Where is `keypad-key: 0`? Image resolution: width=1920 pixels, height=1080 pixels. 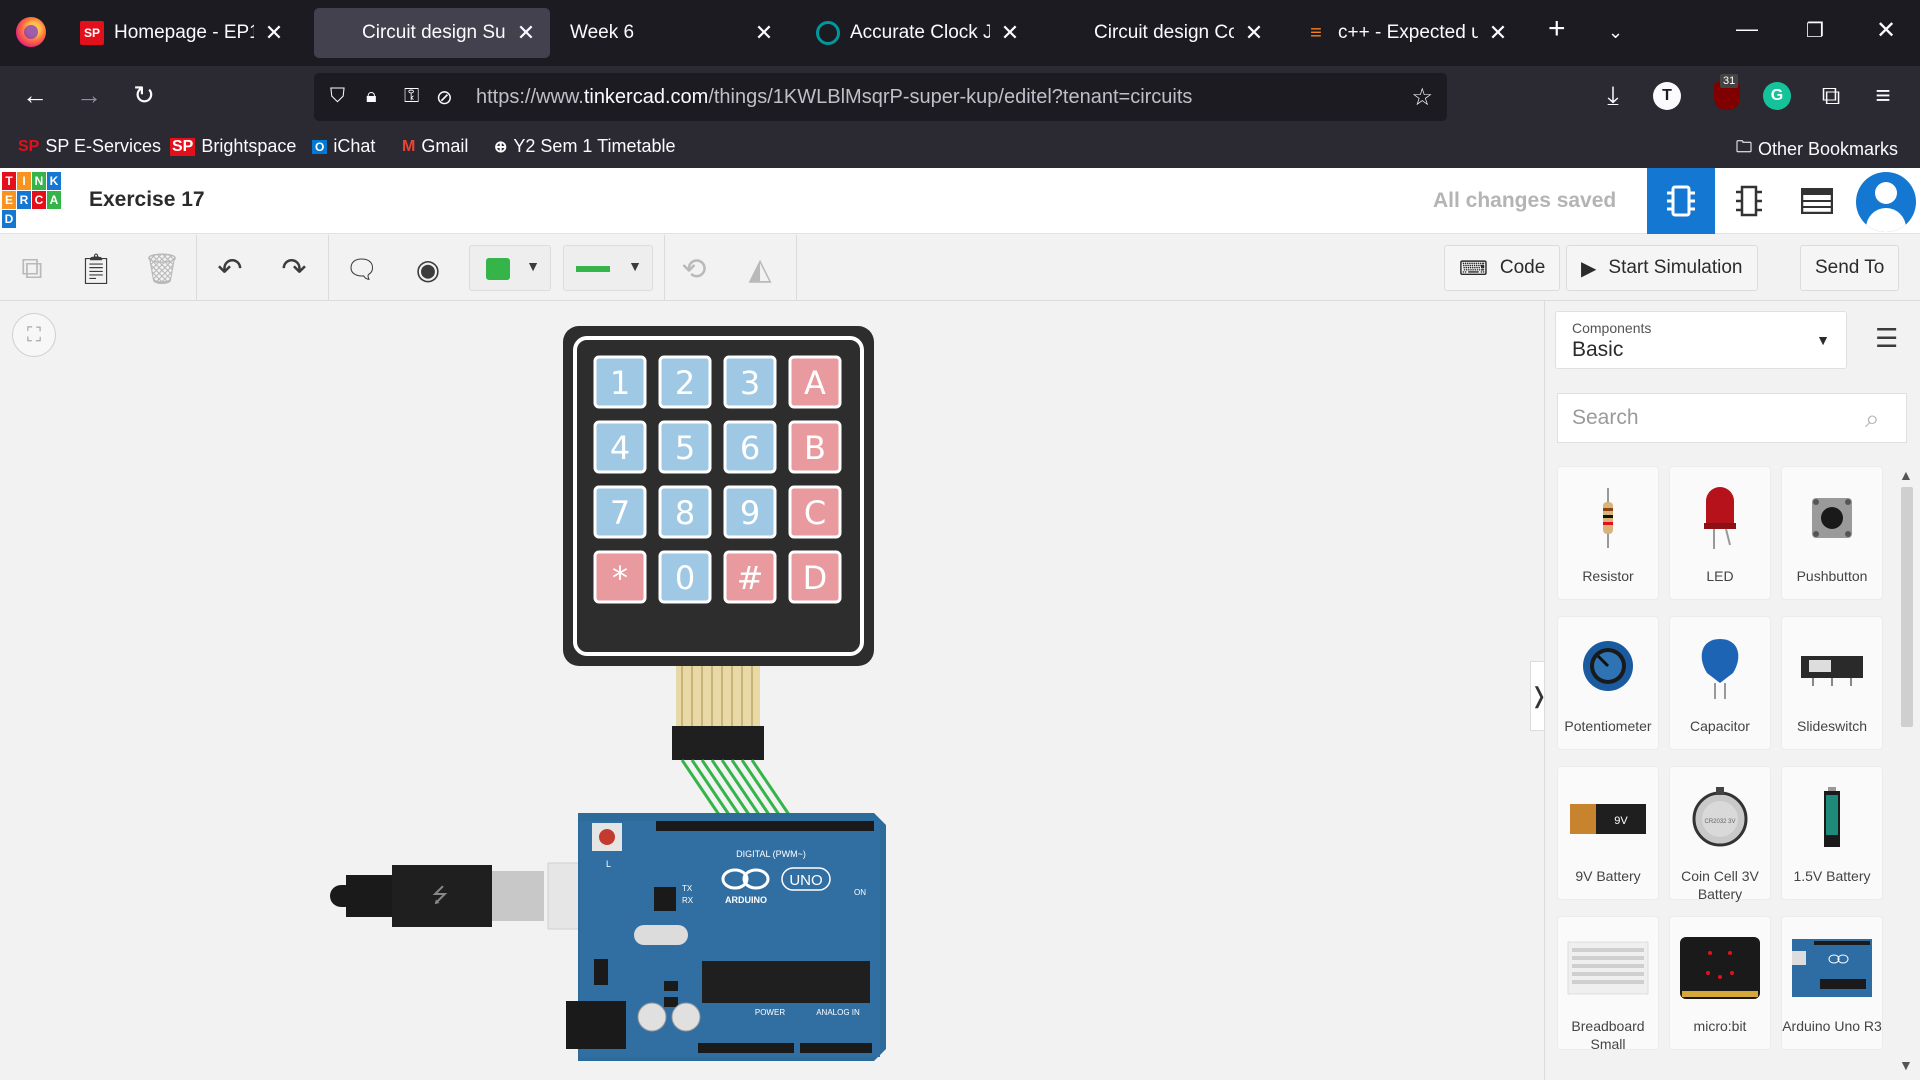
keypad-key: 0 is located at coordinates (685, 577).